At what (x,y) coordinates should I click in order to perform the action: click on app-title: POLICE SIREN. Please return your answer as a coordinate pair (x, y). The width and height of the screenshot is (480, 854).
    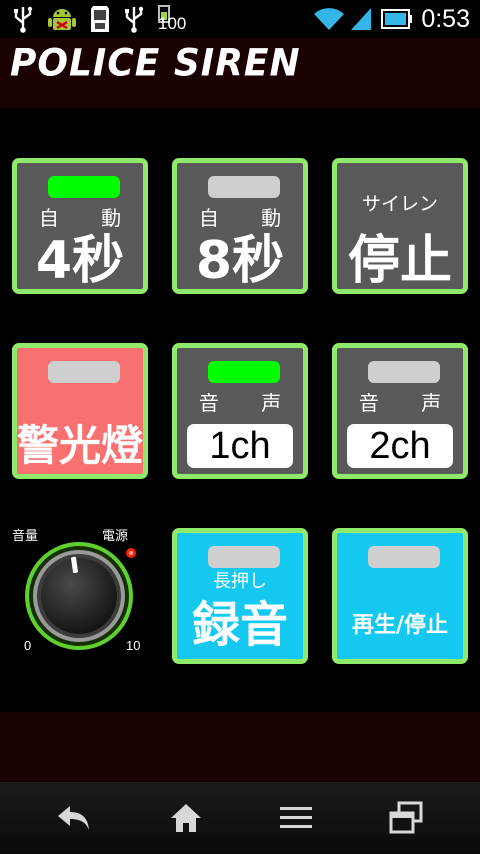
    Looking at the image, I should click on (155, 64).